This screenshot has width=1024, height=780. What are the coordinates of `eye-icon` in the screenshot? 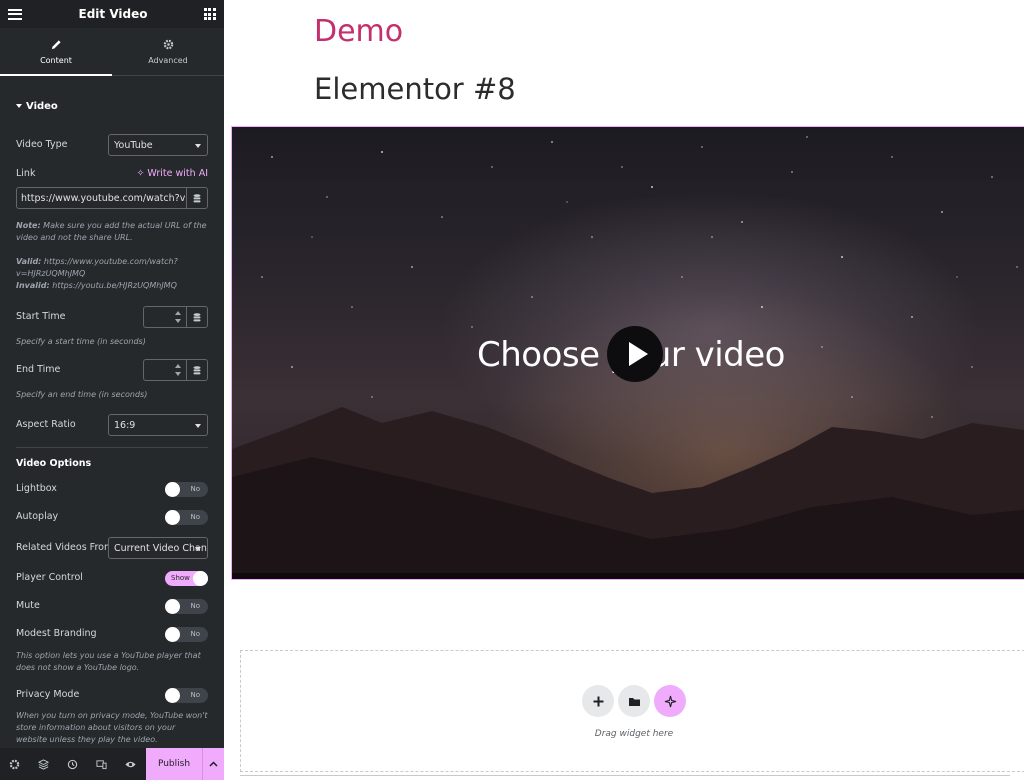 It's located at (130, 764).